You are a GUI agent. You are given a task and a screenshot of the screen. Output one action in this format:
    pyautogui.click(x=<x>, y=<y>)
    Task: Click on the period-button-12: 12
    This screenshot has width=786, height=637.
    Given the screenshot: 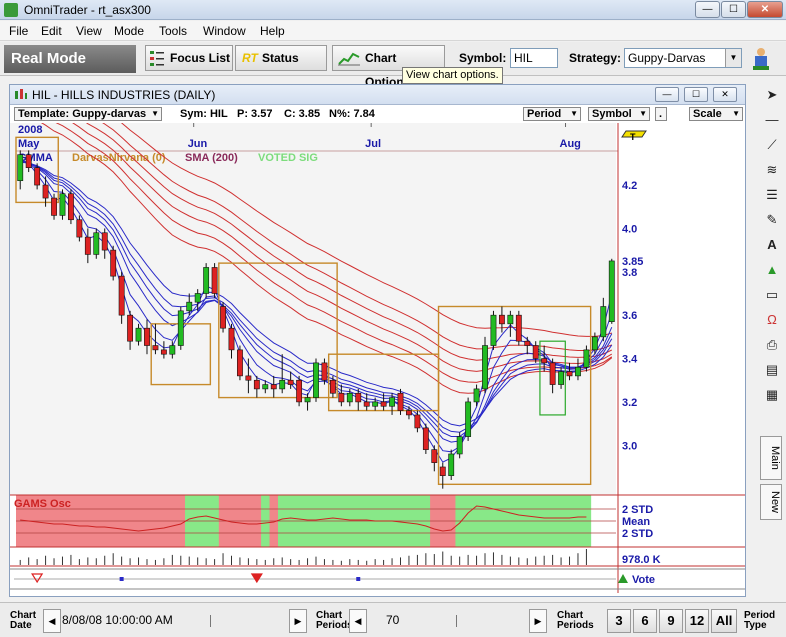 What is the action you would take?
    pyautogui.click(x=697, y=621)
    